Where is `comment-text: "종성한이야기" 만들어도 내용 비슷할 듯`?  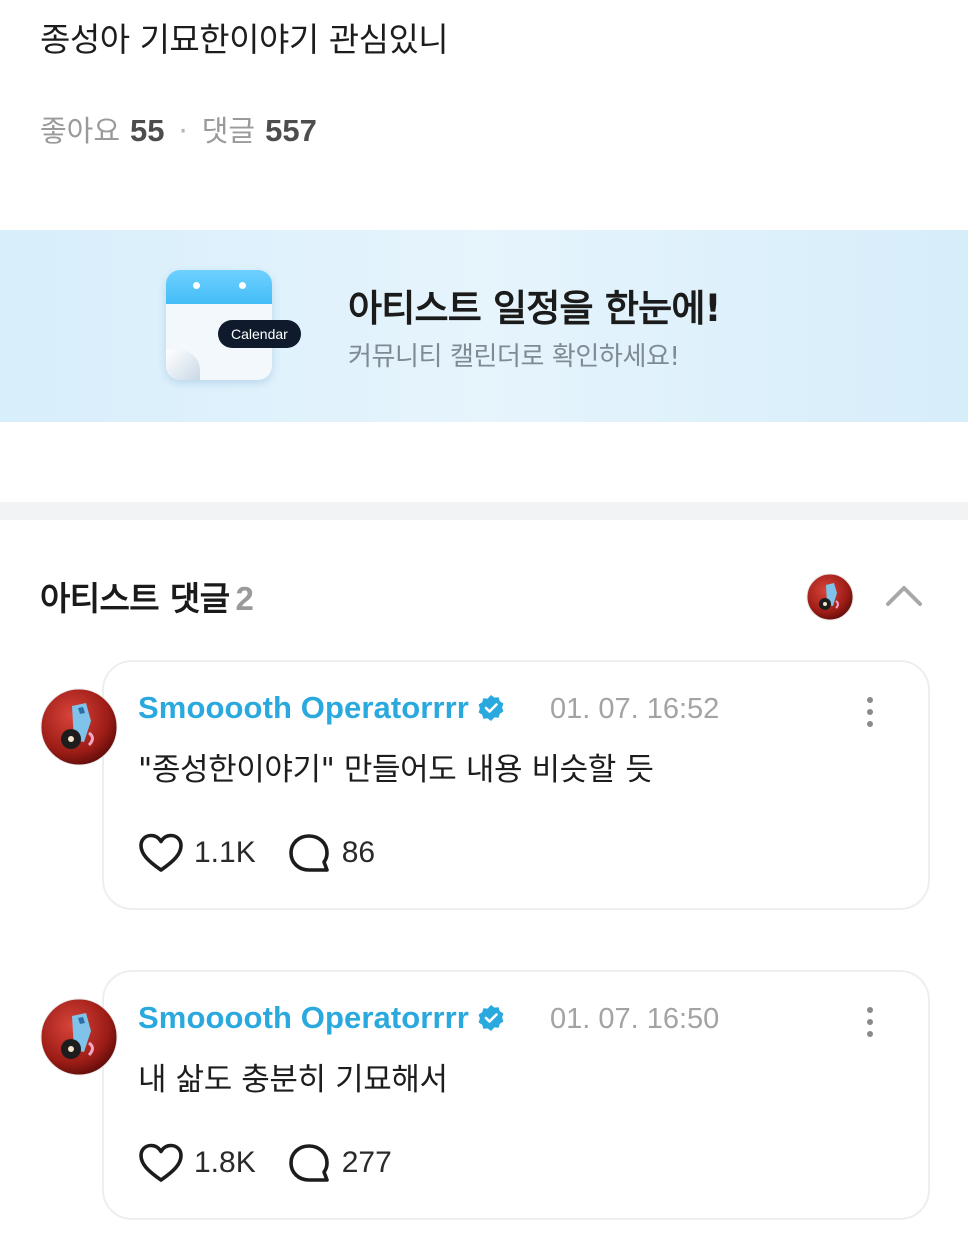
comment-text: "종성한이야기" 만들어도 내용 비슷할 듯 is located at coordinates (396, 770).